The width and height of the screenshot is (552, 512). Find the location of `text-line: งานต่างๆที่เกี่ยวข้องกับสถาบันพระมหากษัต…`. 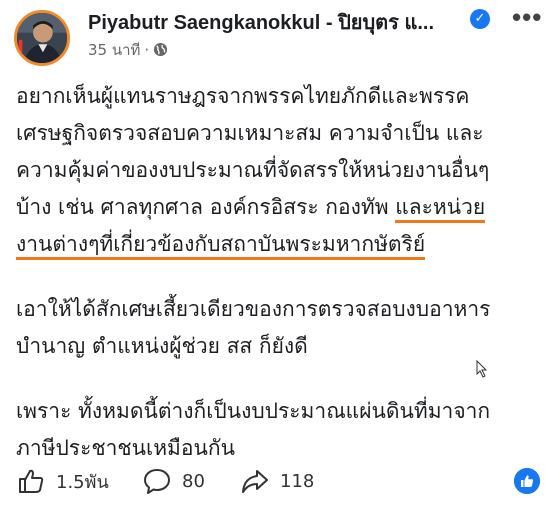

text-line: งานต่างๆที่เกี่ยวข้องกับสถาบันพระมหากษัต… is located at coordinates (281, 244).